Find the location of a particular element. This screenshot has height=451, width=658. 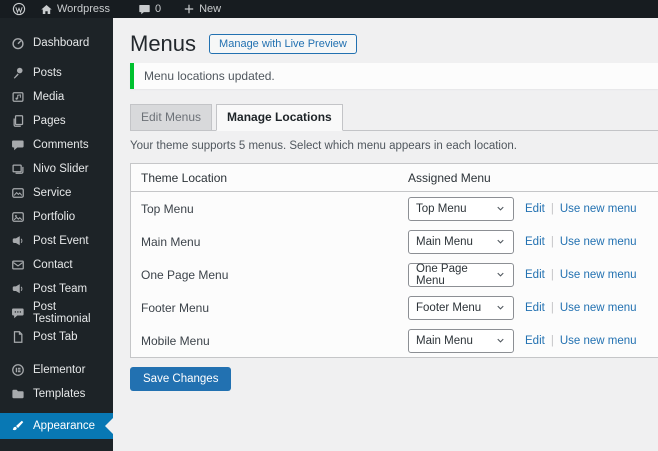

success-notice: Menu locations updated. is located at coordinates (394, 76).